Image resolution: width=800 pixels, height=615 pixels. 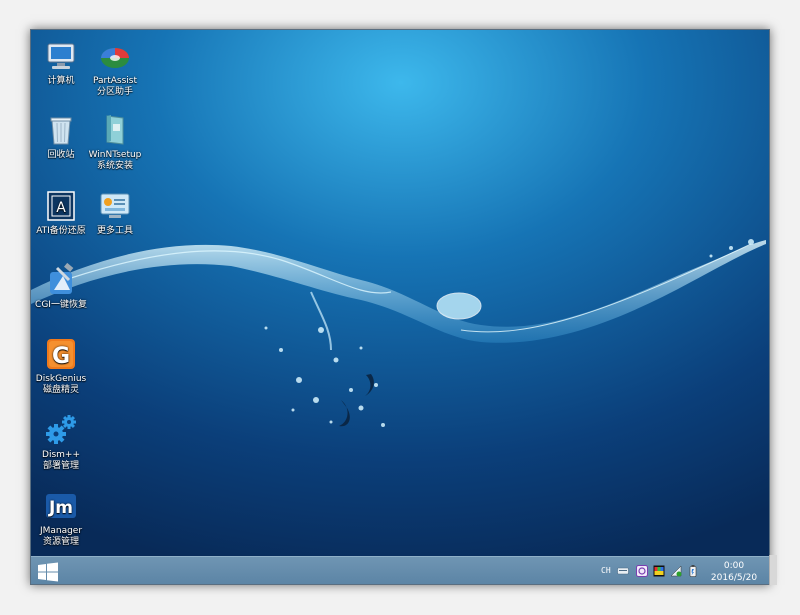 What do you see at coordinates (61, 131) in the screenshot?
I see `recycle-bin-icon` at bounding box center [61, 131].